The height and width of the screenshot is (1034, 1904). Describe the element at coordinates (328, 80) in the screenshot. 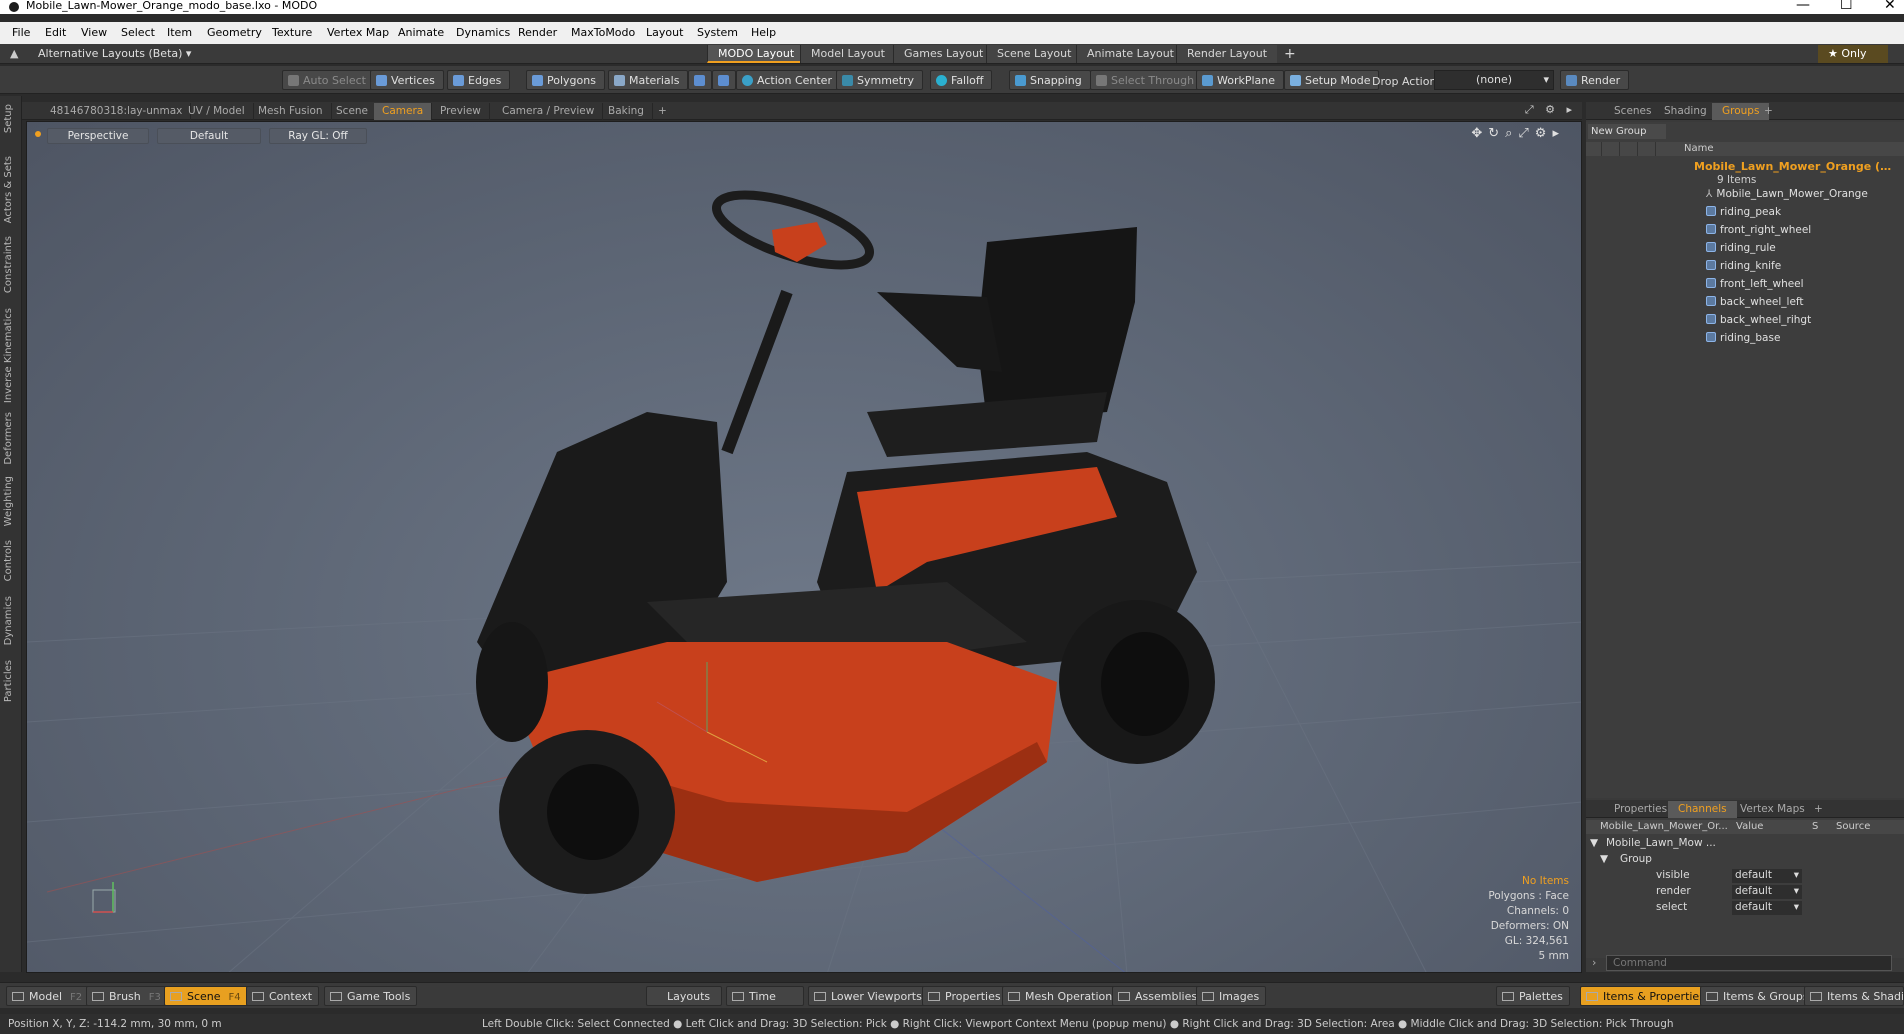

I see `auto-select-button: Auto Select` at that location.